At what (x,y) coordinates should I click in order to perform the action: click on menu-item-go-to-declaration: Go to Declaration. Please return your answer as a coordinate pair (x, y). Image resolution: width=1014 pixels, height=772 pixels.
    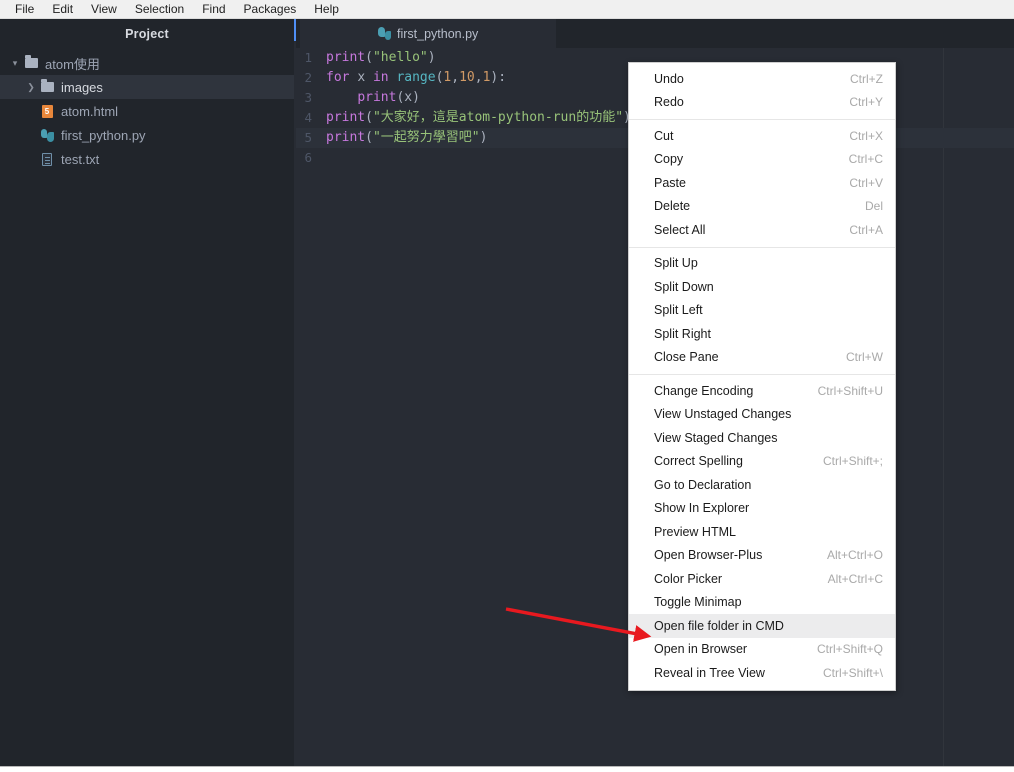
    Looking at the image, I should click on (762, 485).